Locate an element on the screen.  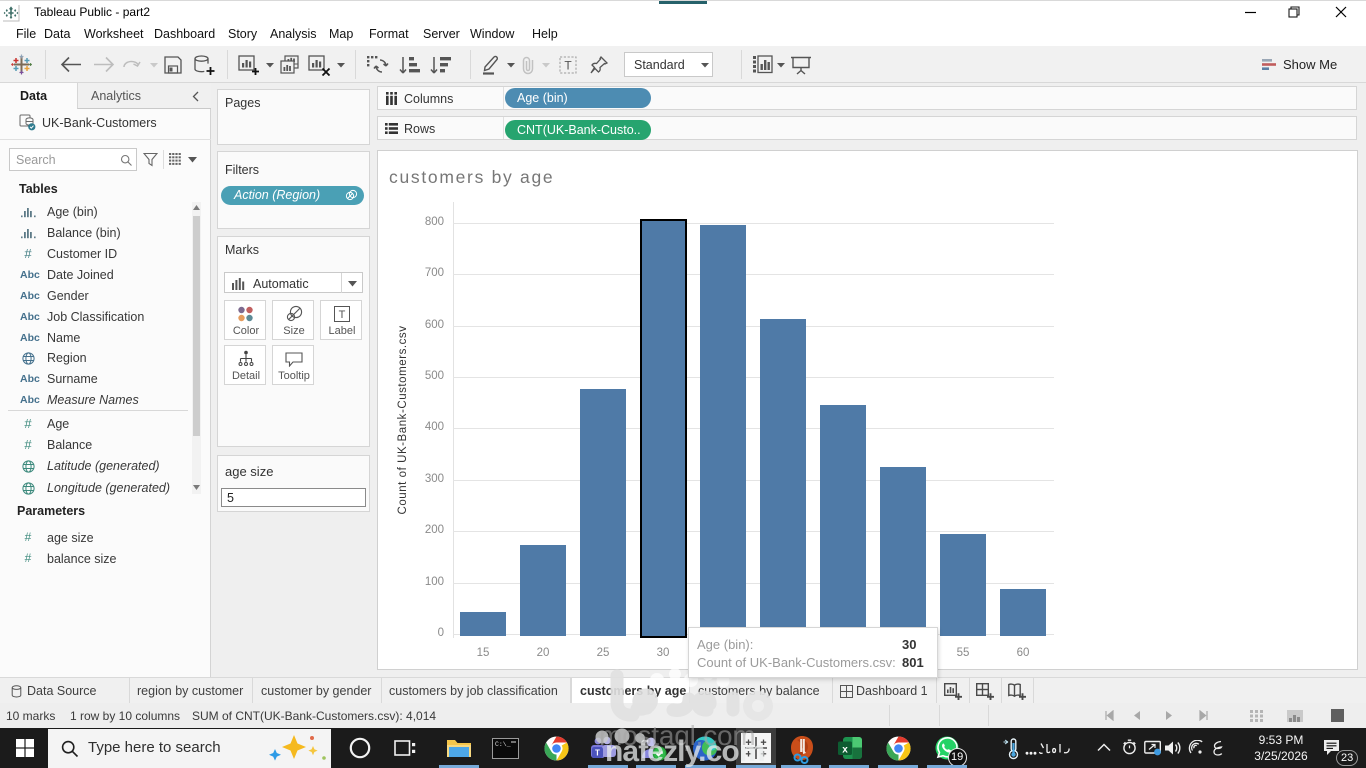
svg-text: C:\_ is located at coordinates (503, 744).